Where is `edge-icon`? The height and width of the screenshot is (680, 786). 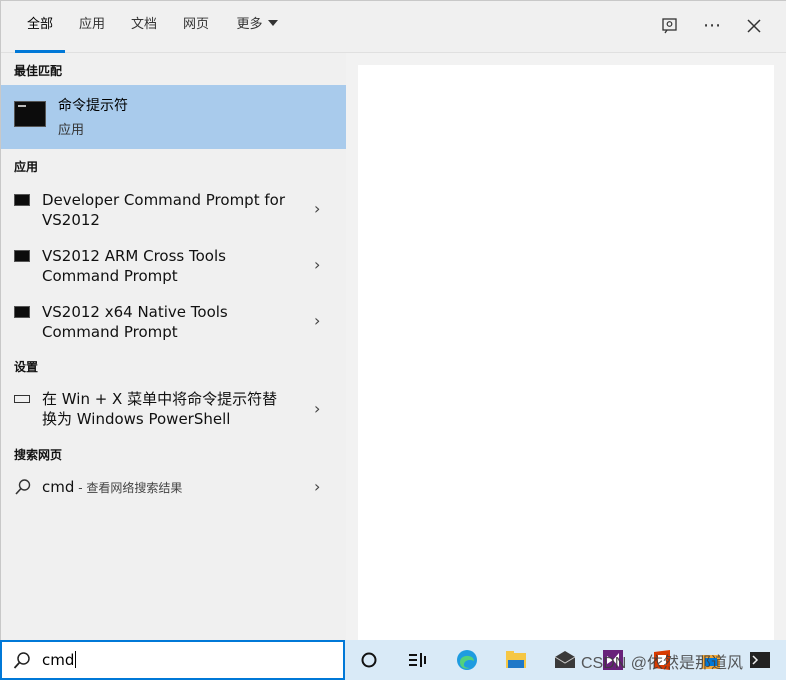 edge-icon is located at coordinates (467, 660).